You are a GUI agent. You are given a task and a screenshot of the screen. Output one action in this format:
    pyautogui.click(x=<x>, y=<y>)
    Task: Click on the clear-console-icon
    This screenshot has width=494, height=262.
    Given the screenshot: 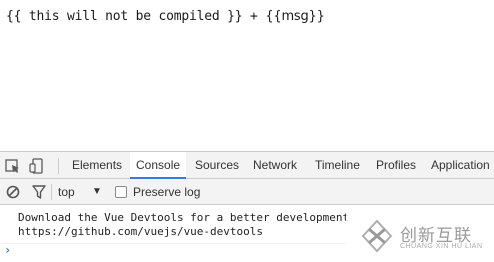 What is the action you would take?
    pyautogui.click(x=13, y=192)
    